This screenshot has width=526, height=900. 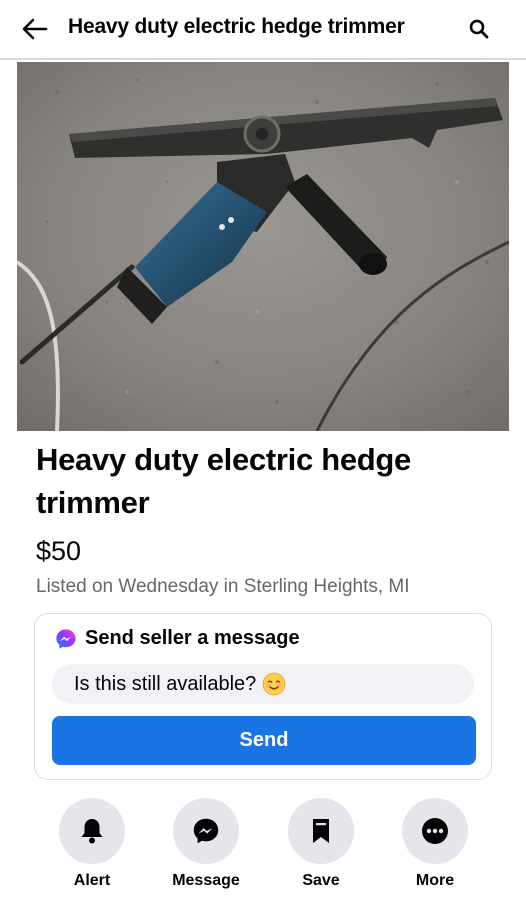 What do you see at coordinates (321, 880) in the screenshot?
I see `save-label: Save` at bounding box center [321, 880].